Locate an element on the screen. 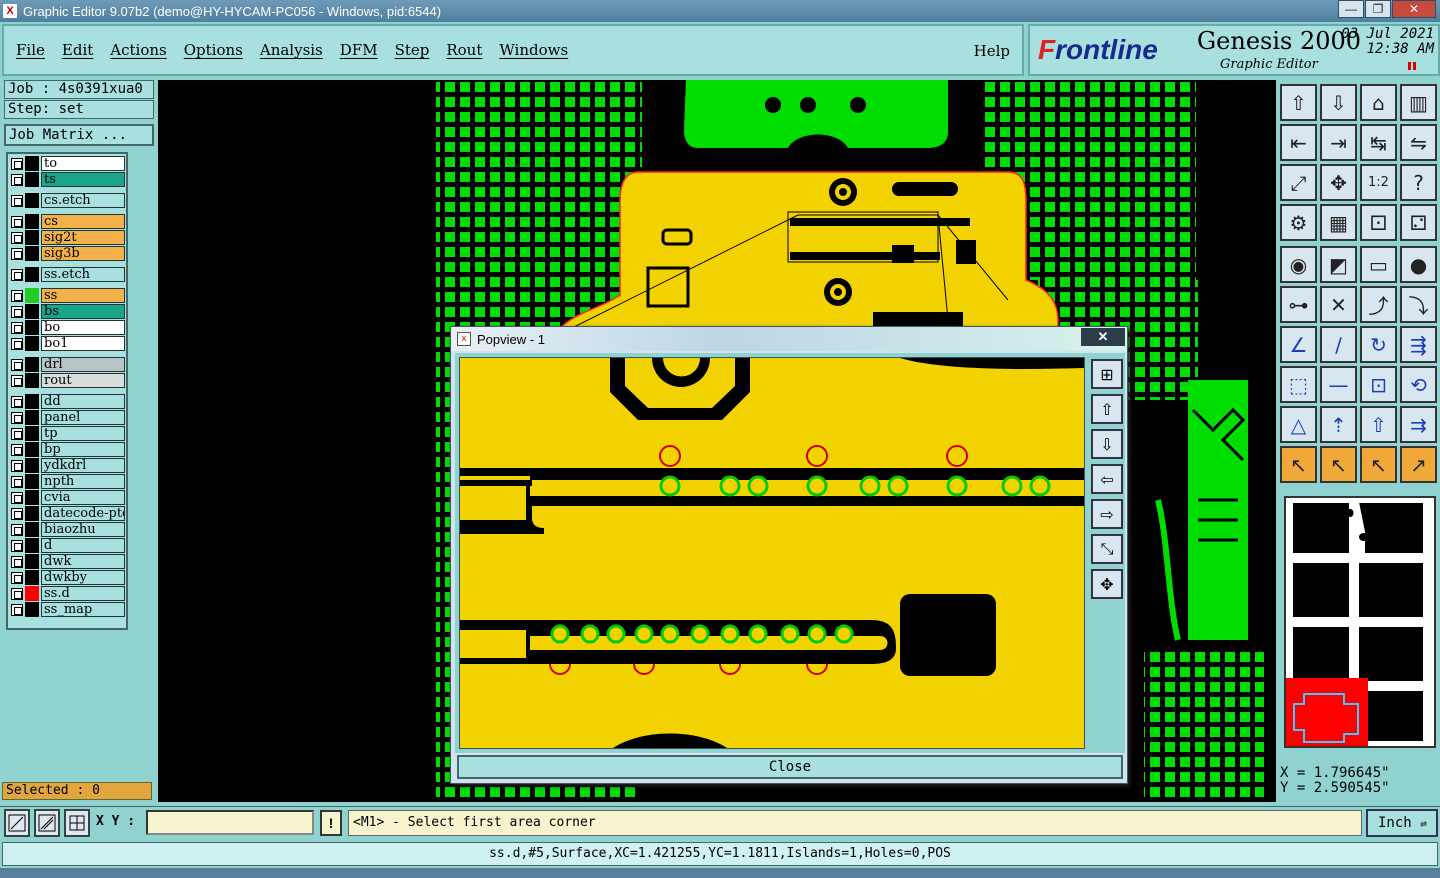 Image resolution: width=1440 pixels, height=878 pixels. snap-center-icon: ● is located at coordinates (1418, 264).